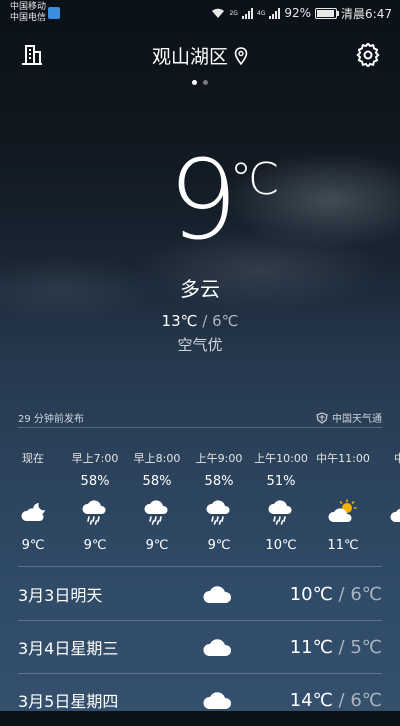 Image resolution: width=400 pixels, height=726 pixels. What do you see at coordinates (281, 545) in the screenshot?
I see `hourly-temp: 10℃` at bounding box center [281, 545].